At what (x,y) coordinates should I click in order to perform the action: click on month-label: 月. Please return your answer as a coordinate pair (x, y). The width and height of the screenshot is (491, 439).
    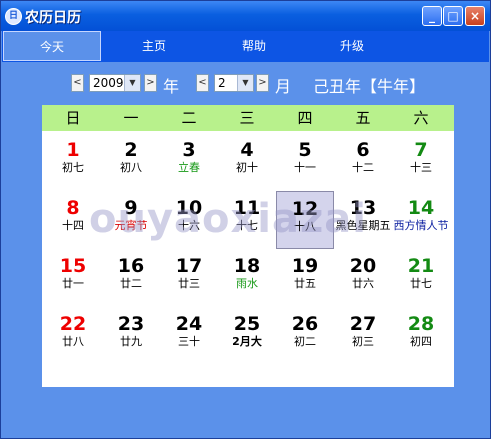
    Looking at the image, I should click on (283, 86).